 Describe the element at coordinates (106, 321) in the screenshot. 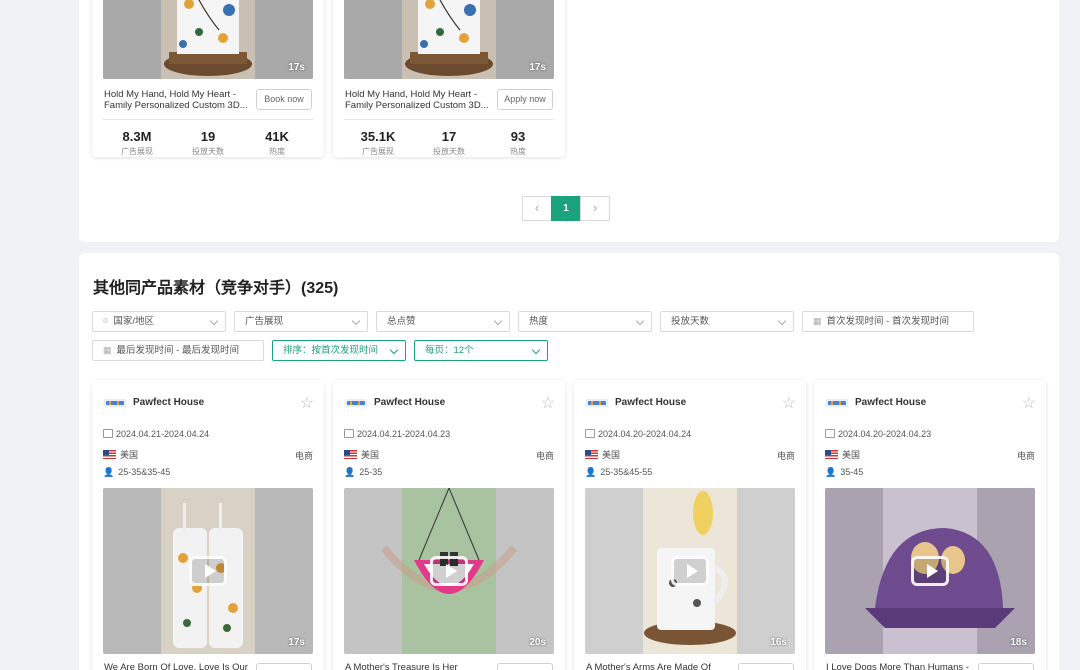

I see `location-icon: ⌾` at that location.